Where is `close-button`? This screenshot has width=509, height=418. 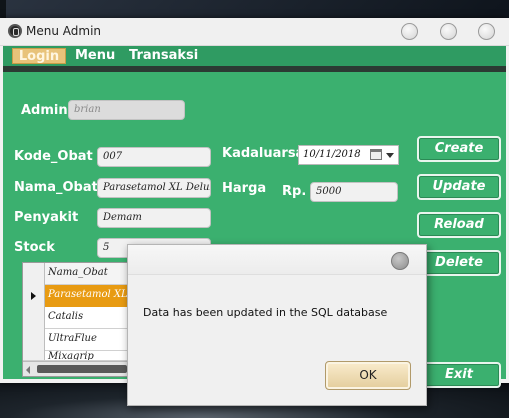
close-button is located at coordinates (486, 31).